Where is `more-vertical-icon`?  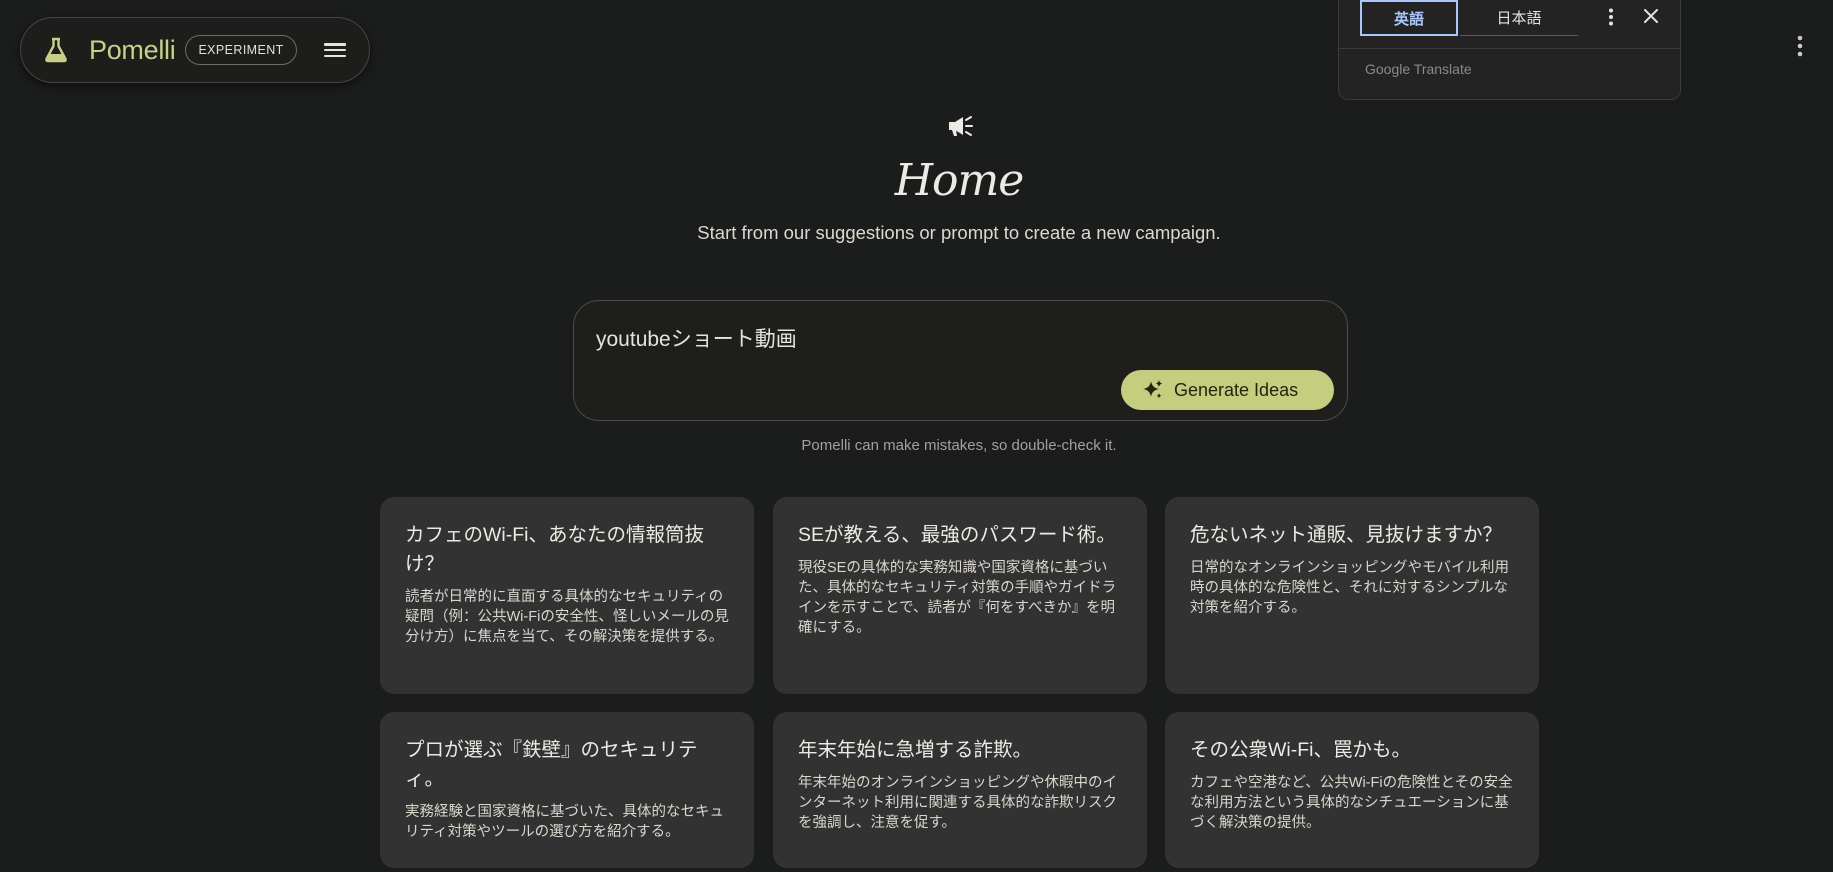
more-vertical-icon is located at coordinates (1611, 17).